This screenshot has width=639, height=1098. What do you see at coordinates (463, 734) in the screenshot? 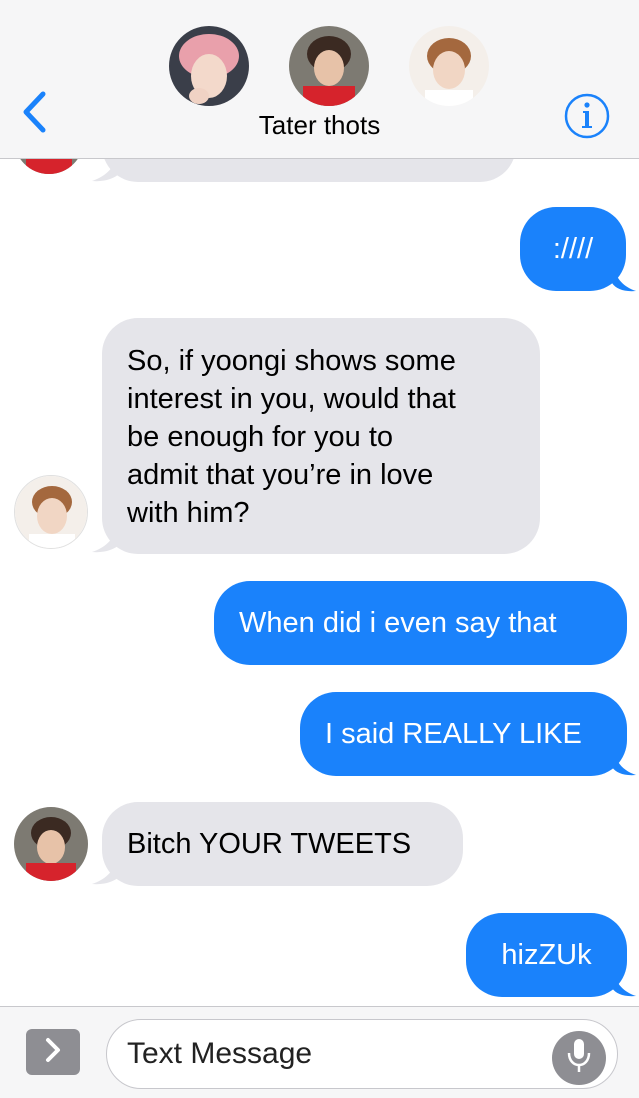
I see `message-bubble-outgoing: I said REALLY LIKE` at bounding box center [463, 734].